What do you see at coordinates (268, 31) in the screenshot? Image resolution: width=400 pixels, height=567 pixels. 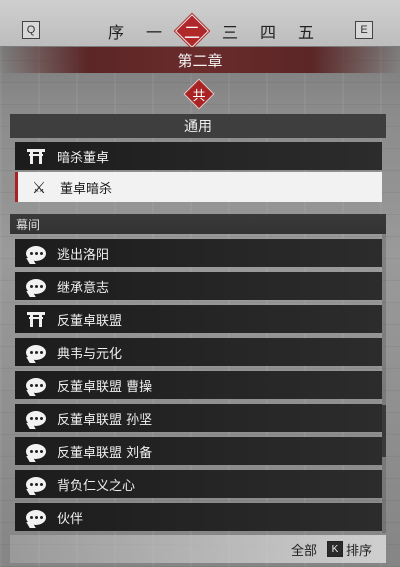 I see `tab-chapter-4: 四` at bounding box center [268, 31].